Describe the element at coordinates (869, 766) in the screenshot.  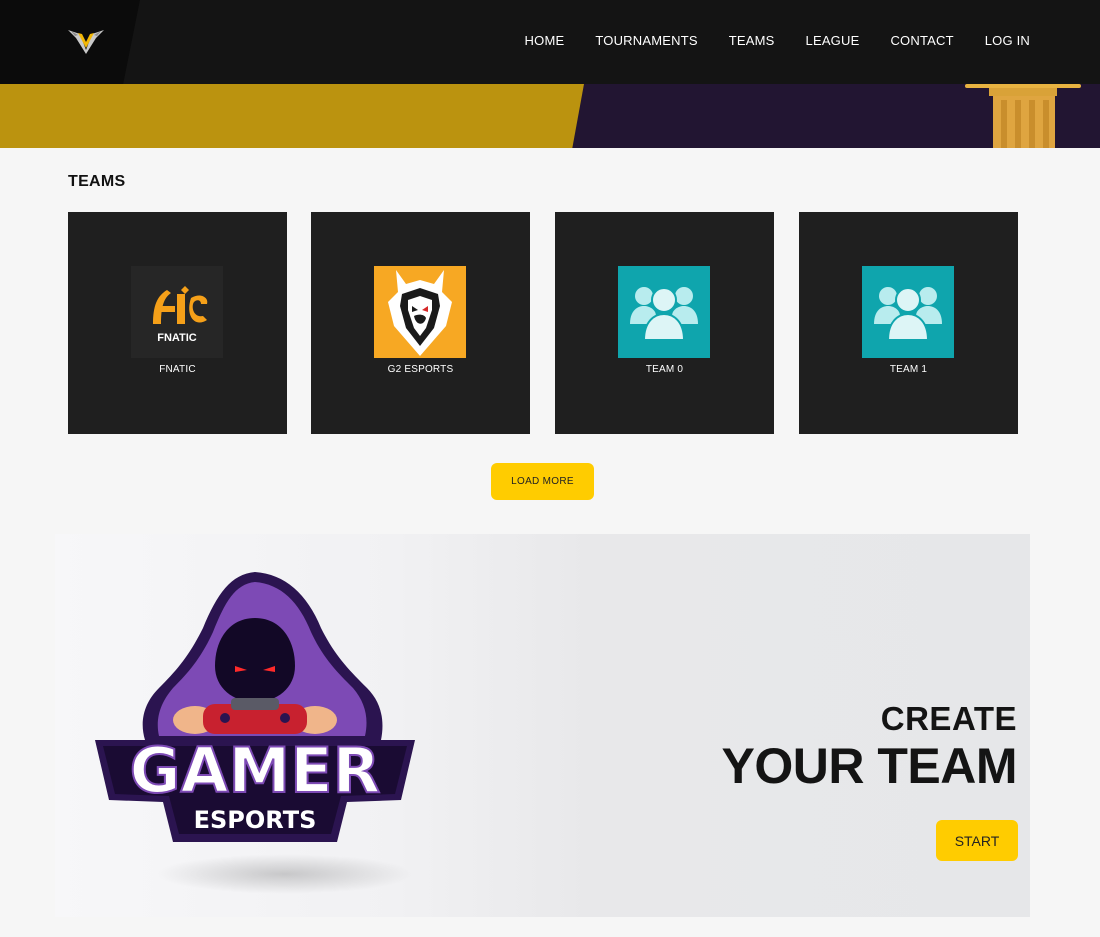
I see `your-team-heading: YOUR TEAM` at that location.